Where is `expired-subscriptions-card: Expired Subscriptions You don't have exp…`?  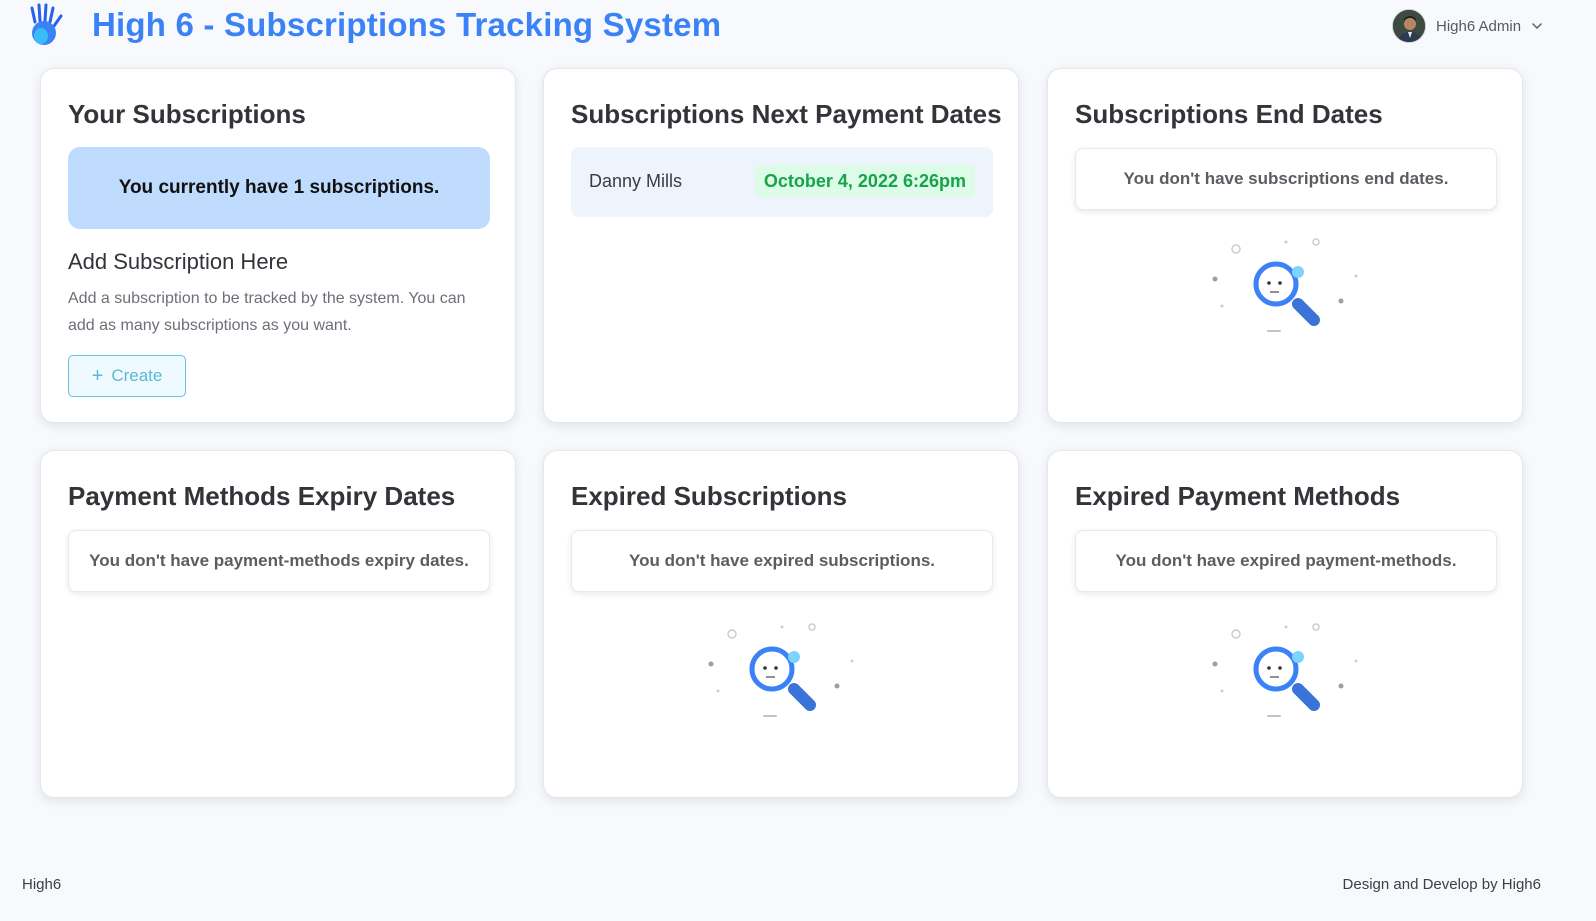 expired-subscriptions-card: Expired Subscriptions You don't have exp… is located at coordinates (781, 624).